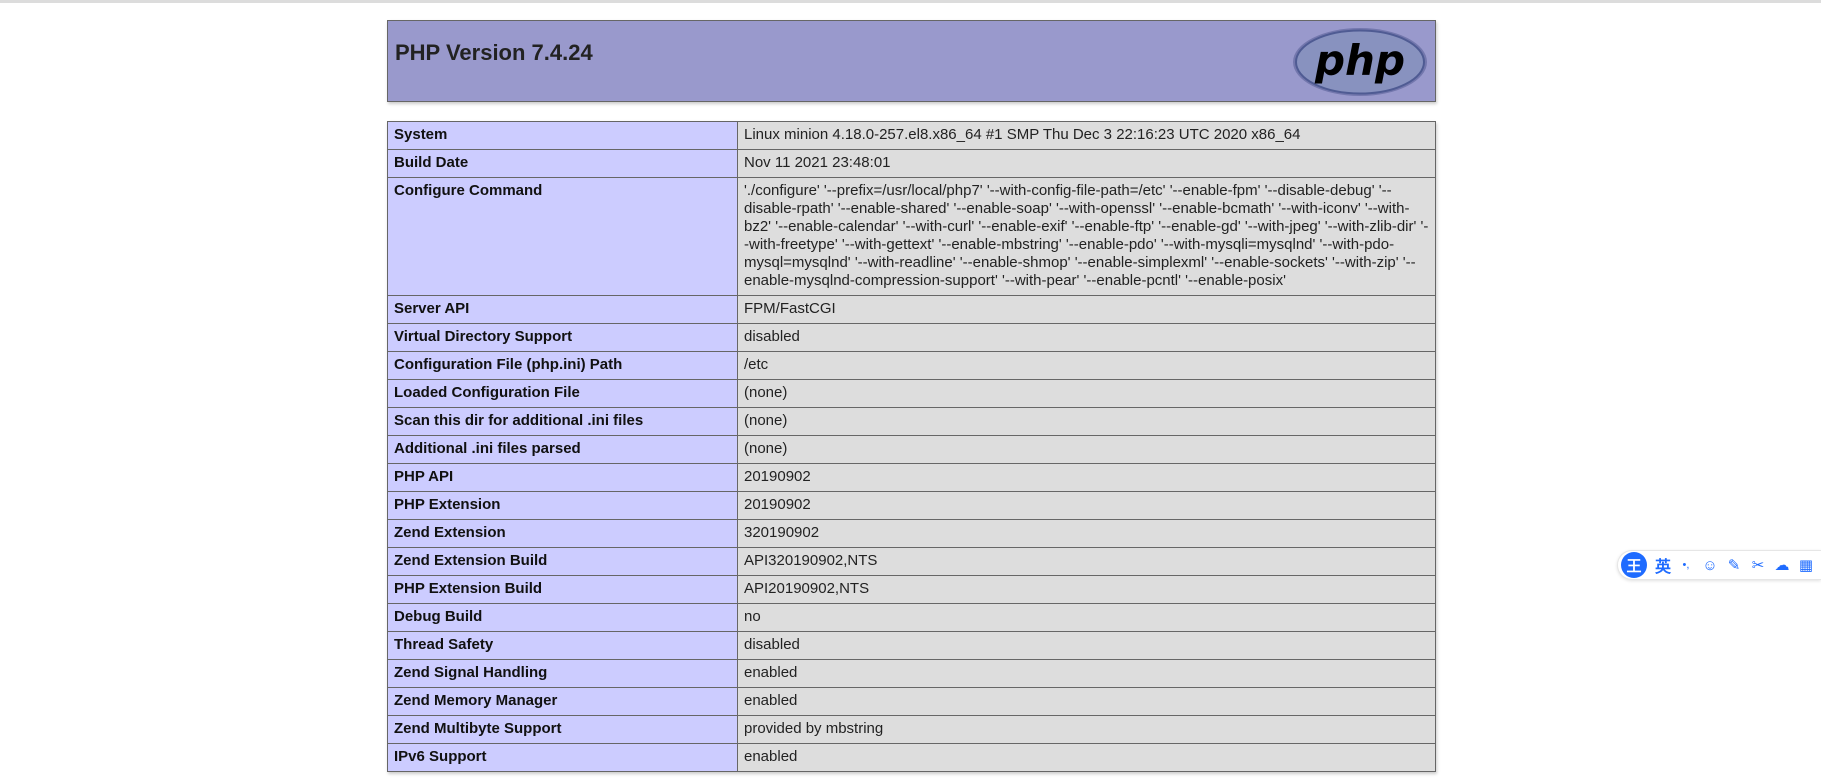 This screenshot has width=1821, height=779. I want to click on table-row: Server API FPM/FastCGI, so click(911, 309).